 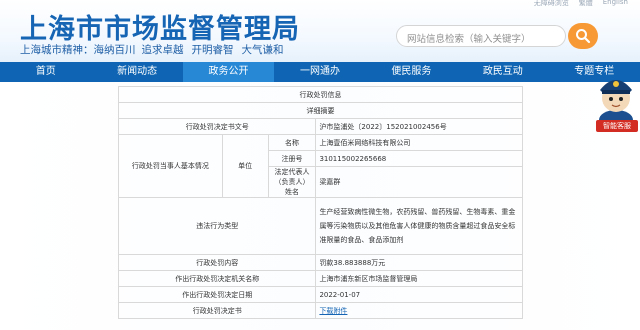 I want to click on search-button, so click(x=583, y=36).